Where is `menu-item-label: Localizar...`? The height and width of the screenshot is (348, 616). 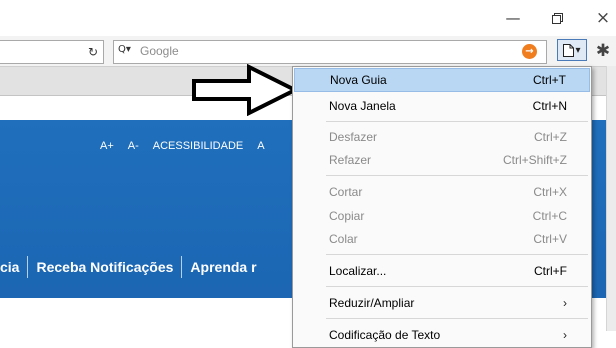
menu-item-label: Localizar... is located at coordinates (358, 271).